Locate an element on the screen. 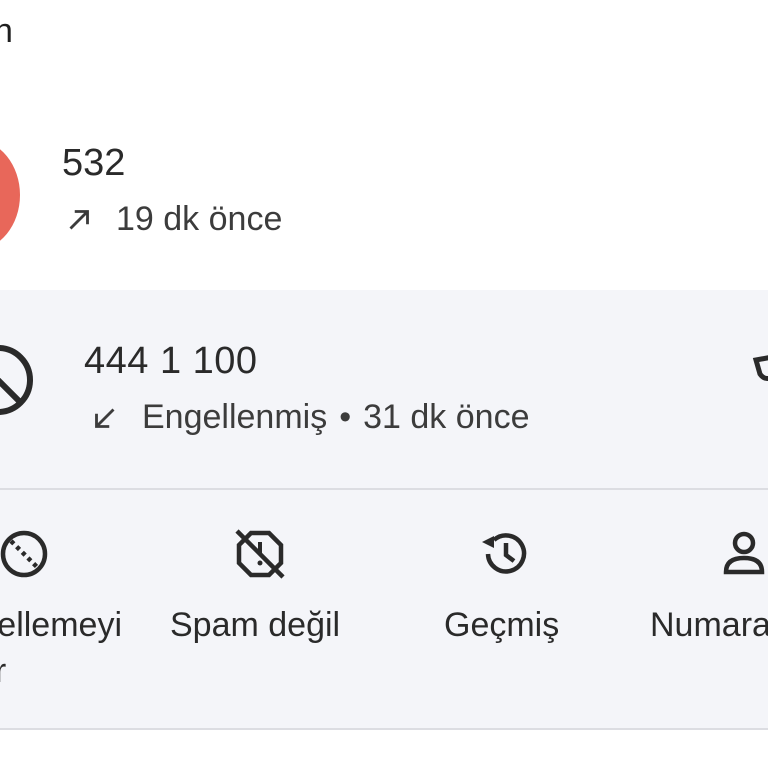  history-icon is located at coordinates (504, 553).